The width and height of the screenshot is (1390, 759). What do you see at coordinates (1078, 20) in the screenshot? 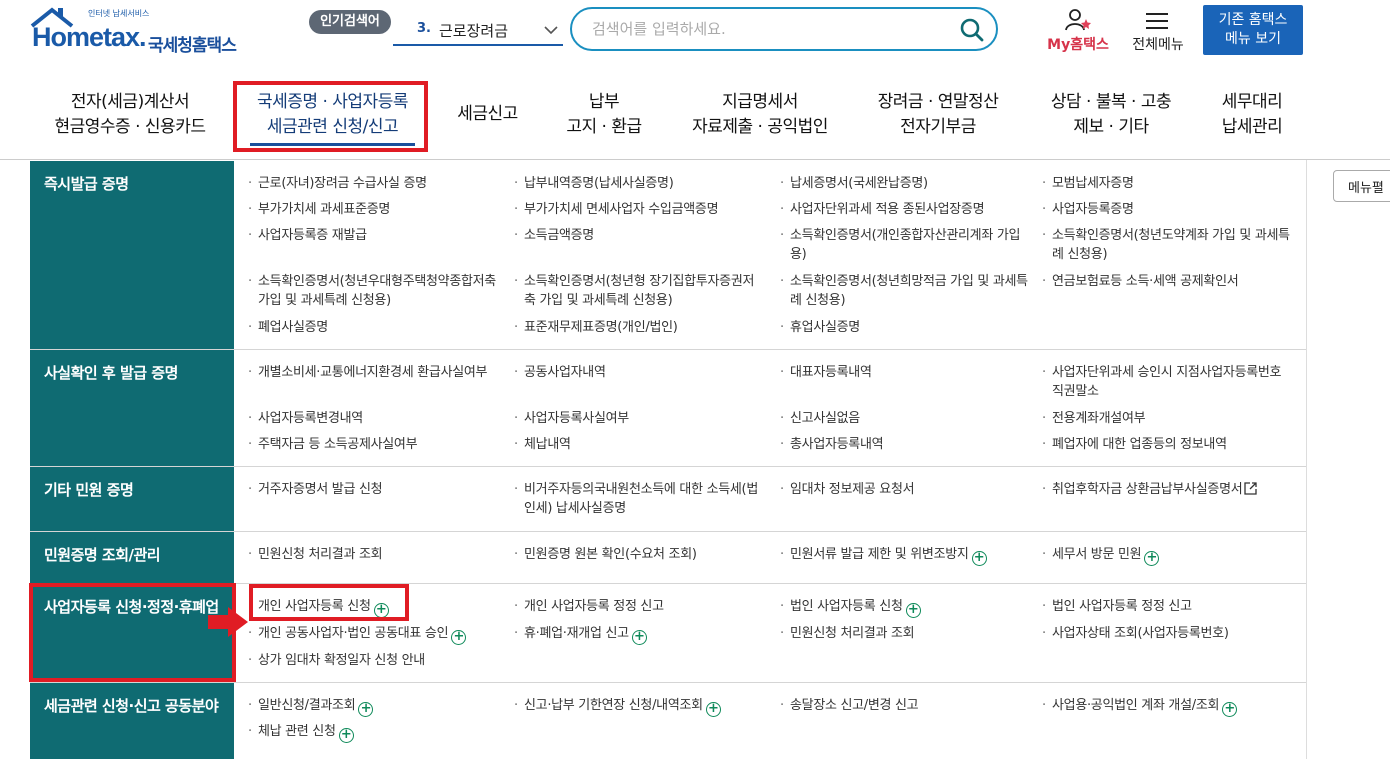
I see `user-star-icon` at bounding box center [1078, 20].